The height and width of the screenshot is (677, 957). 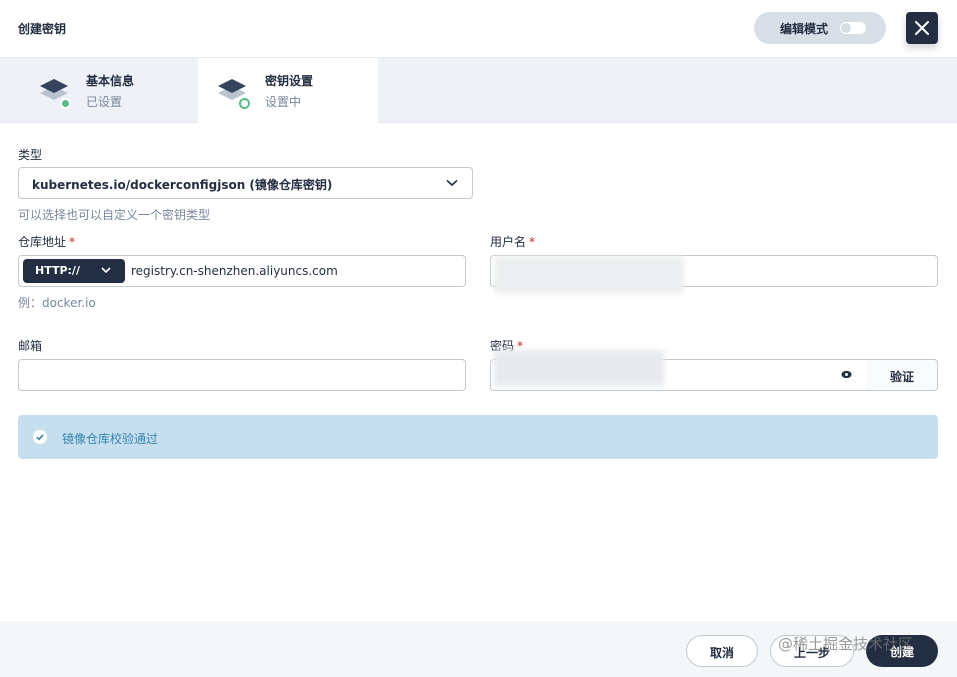 I want to click on alert-text: 镜像仓库校验通过, so click(x=110, y=439).